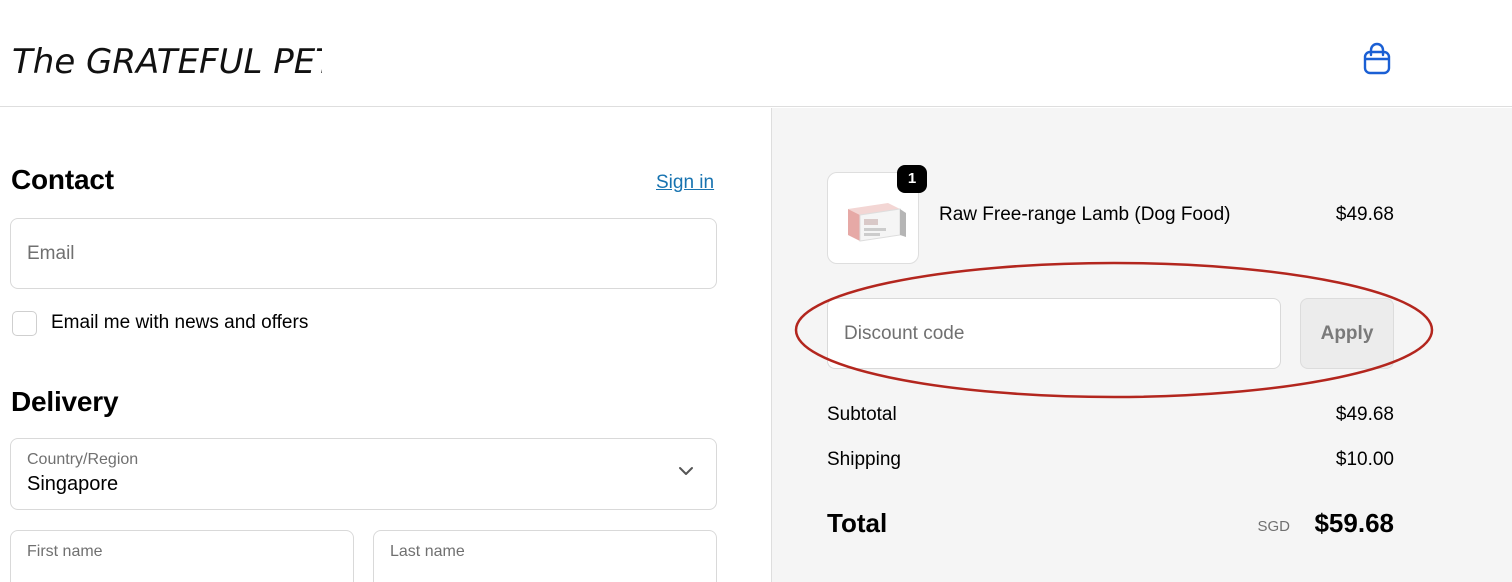 The height and width of the screenshot is (582, 1512). I want to click on first-name-field: First name, so click(182, 556).